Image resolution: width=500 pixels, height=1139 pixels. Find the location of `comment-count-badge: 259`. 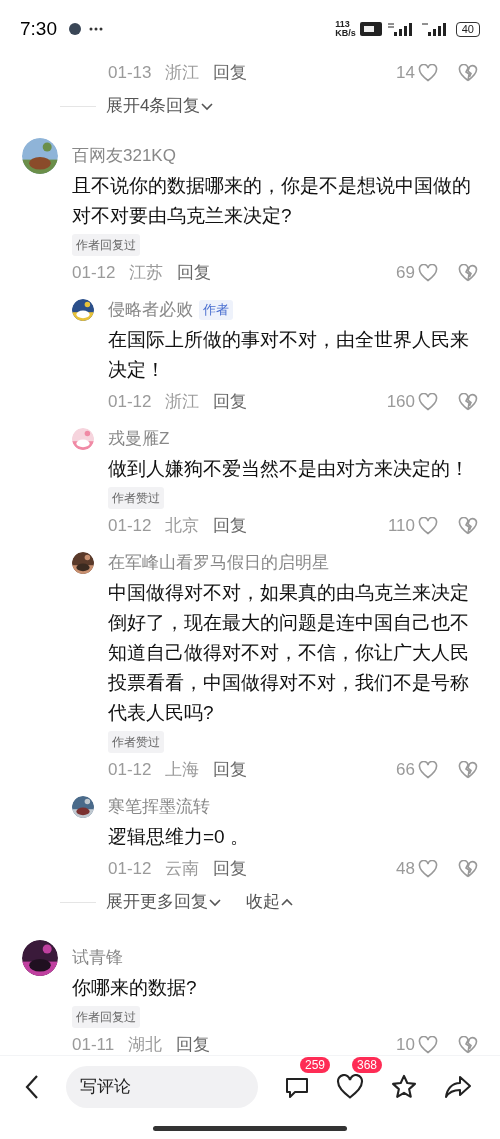

comment-count-badge: 259 is located at coordinates (315, 1064).